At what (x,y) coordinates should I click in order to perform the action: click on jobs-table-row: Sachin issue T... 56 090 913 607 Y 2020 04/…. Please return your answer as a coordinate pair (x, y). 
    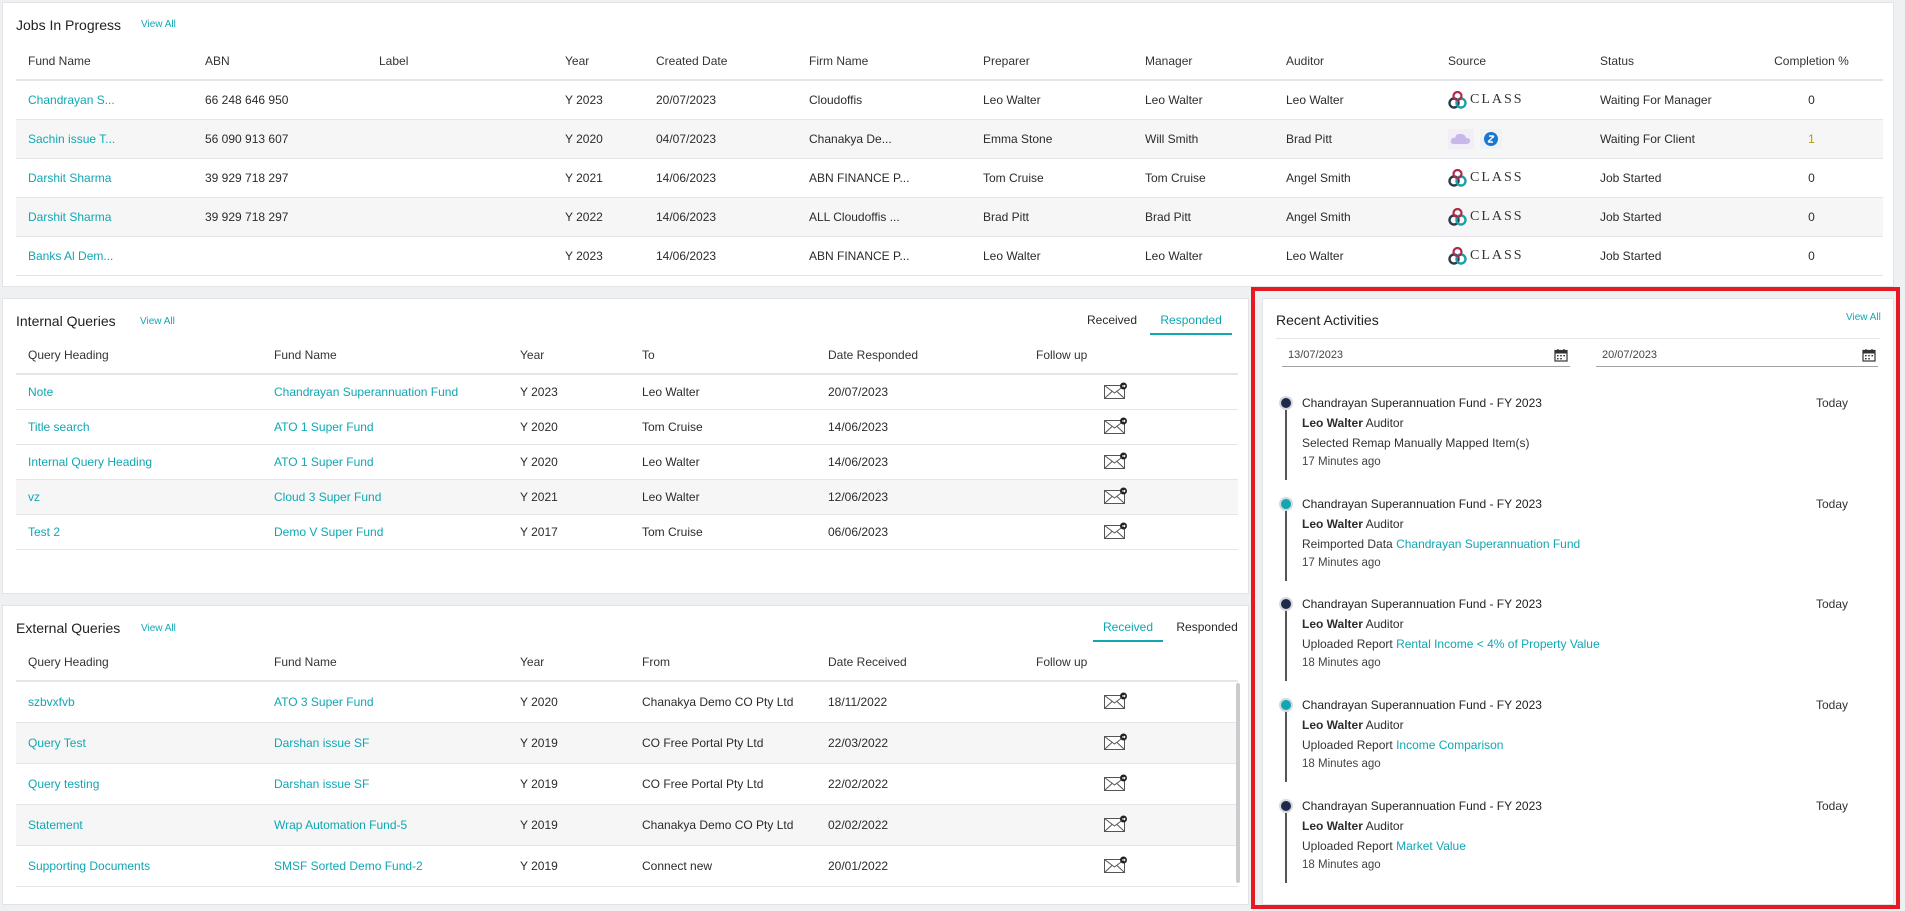
    Looking at the image, I should click on (949, 139).